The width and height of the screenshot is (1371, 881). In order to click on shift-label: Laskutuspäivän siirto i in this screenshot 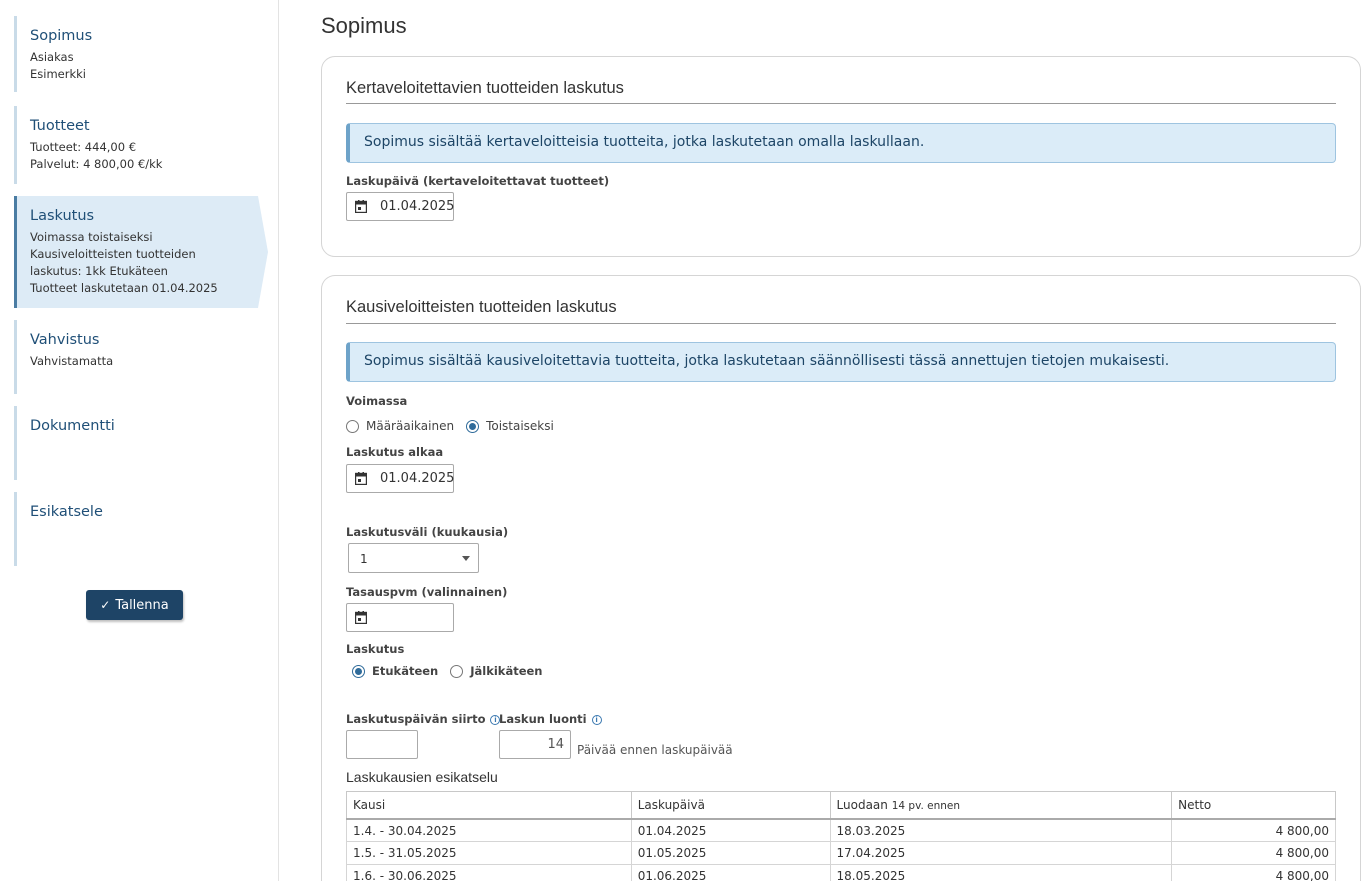, I will do `click(423, 719)`.